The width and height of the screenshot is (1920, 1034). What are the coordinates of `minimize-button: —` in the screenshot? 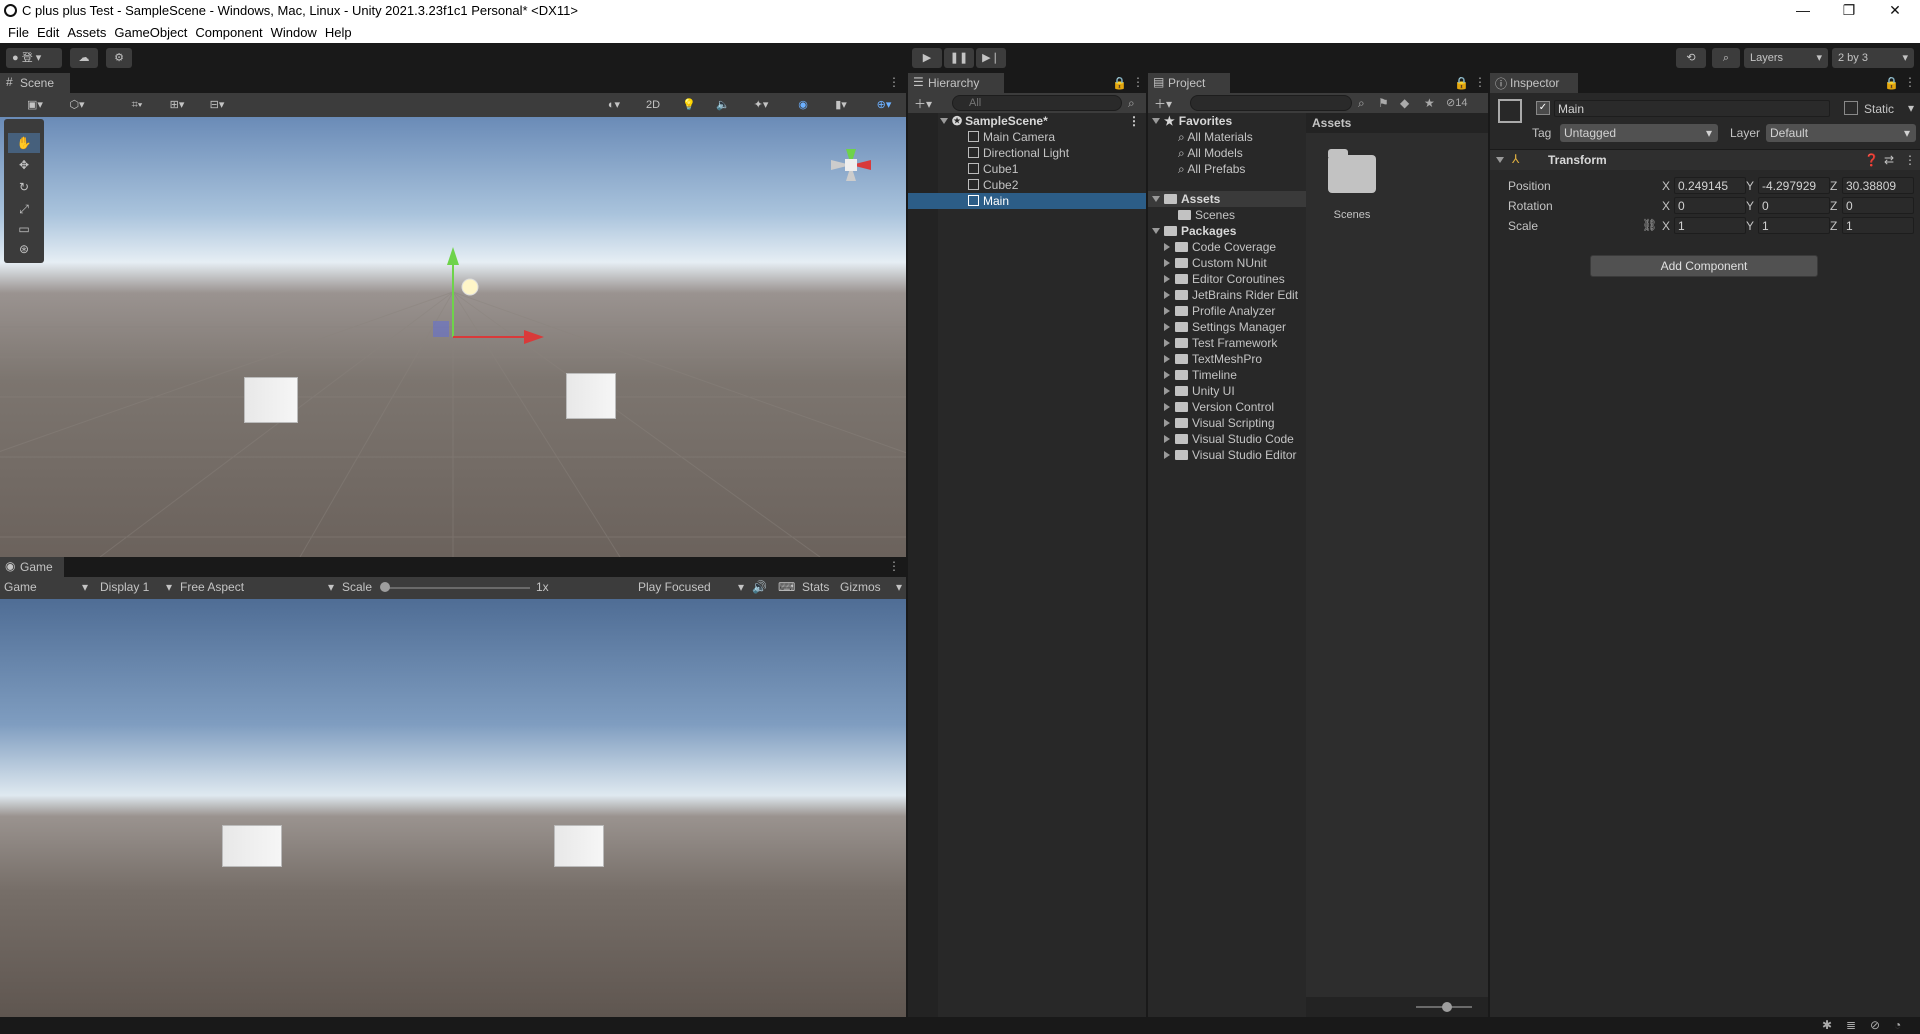 It's located at (1803, 11).